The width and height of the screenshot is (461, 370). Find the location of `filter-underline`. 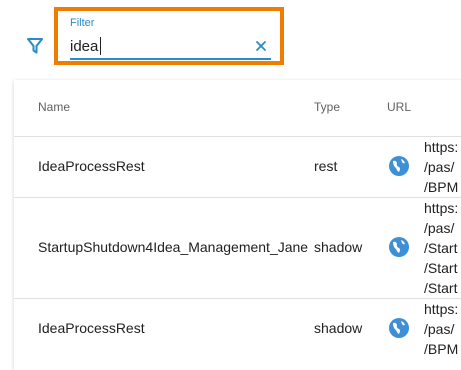

filter-underline is located at coordinates (170, 59).